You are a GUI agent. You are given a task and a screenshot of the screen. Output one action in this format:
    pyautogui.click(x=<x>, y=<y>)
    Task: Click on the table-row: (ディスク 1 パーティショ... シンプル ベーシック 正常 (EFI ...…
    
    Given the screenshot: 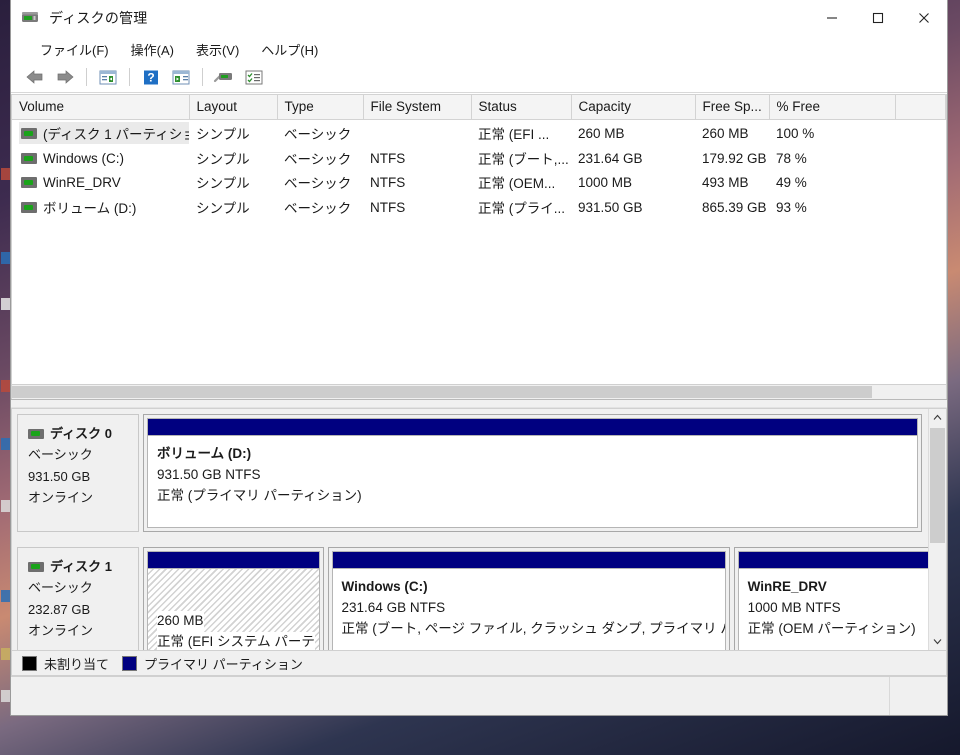 What is the action you would take?
    pyautogui.click(x=479, y=133)
    